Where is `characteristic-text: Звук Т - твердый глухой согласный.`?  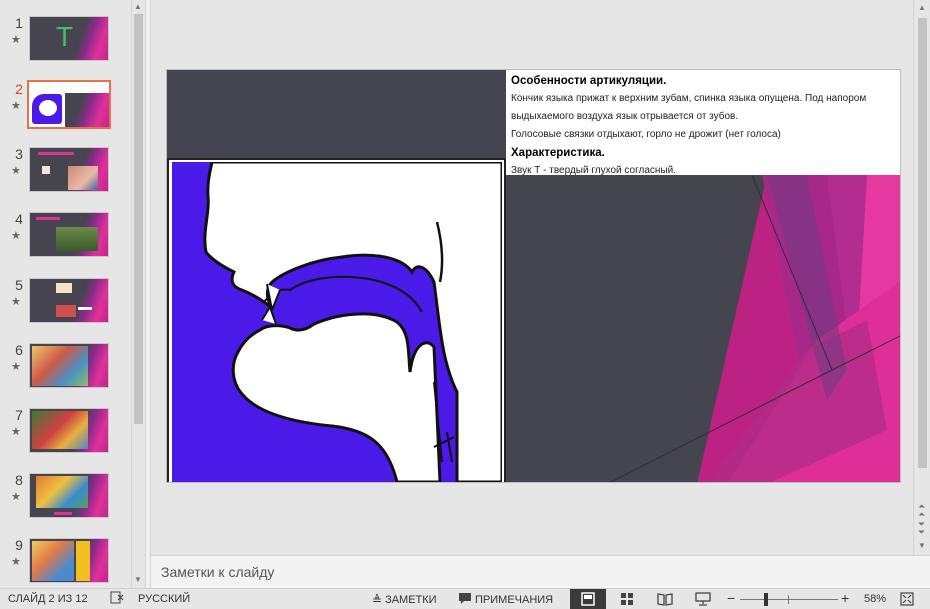 characteristic-text: Звук Т - твердый глухой согласный. is located at coordinates (593, 170).